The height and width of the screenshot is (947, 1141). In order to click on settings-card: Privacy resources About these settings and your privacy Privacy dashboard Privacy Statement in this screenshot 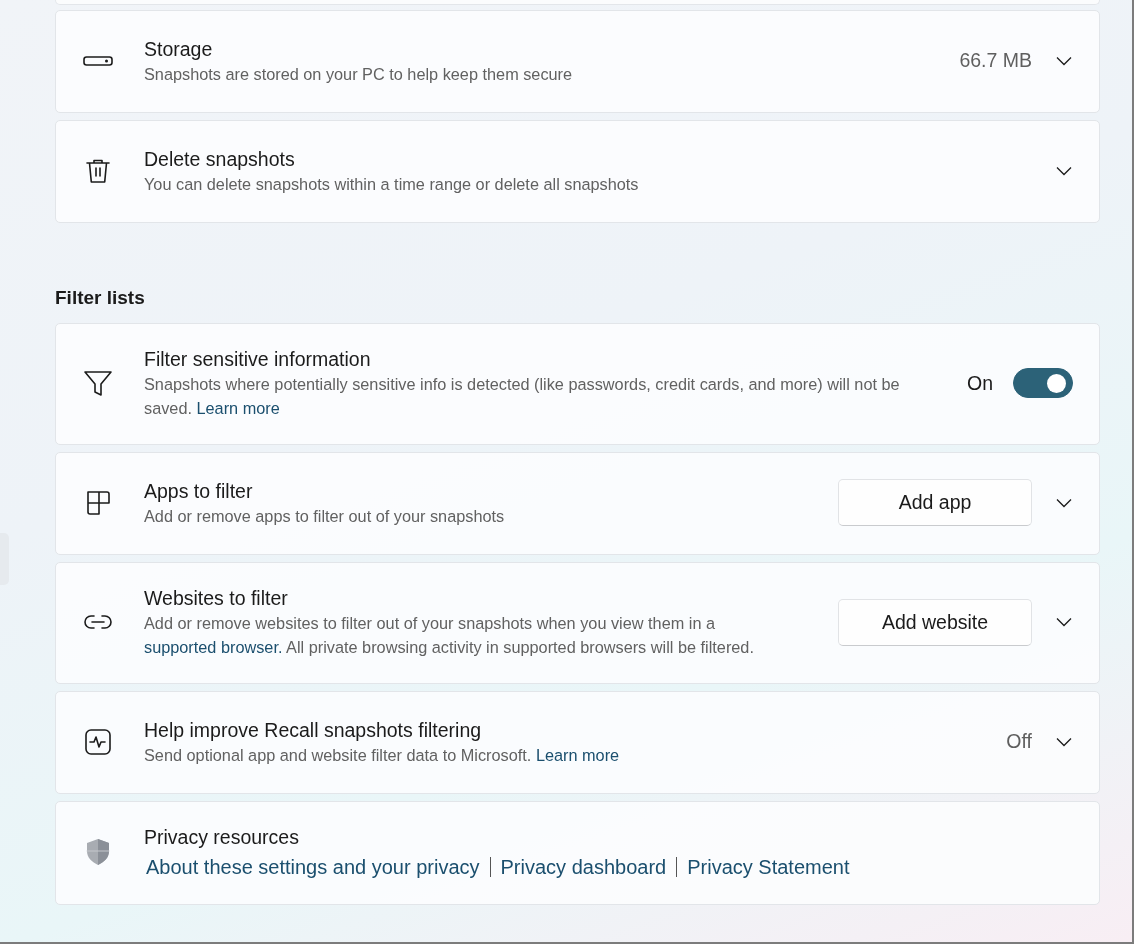, I will do `click(577, 853)`.